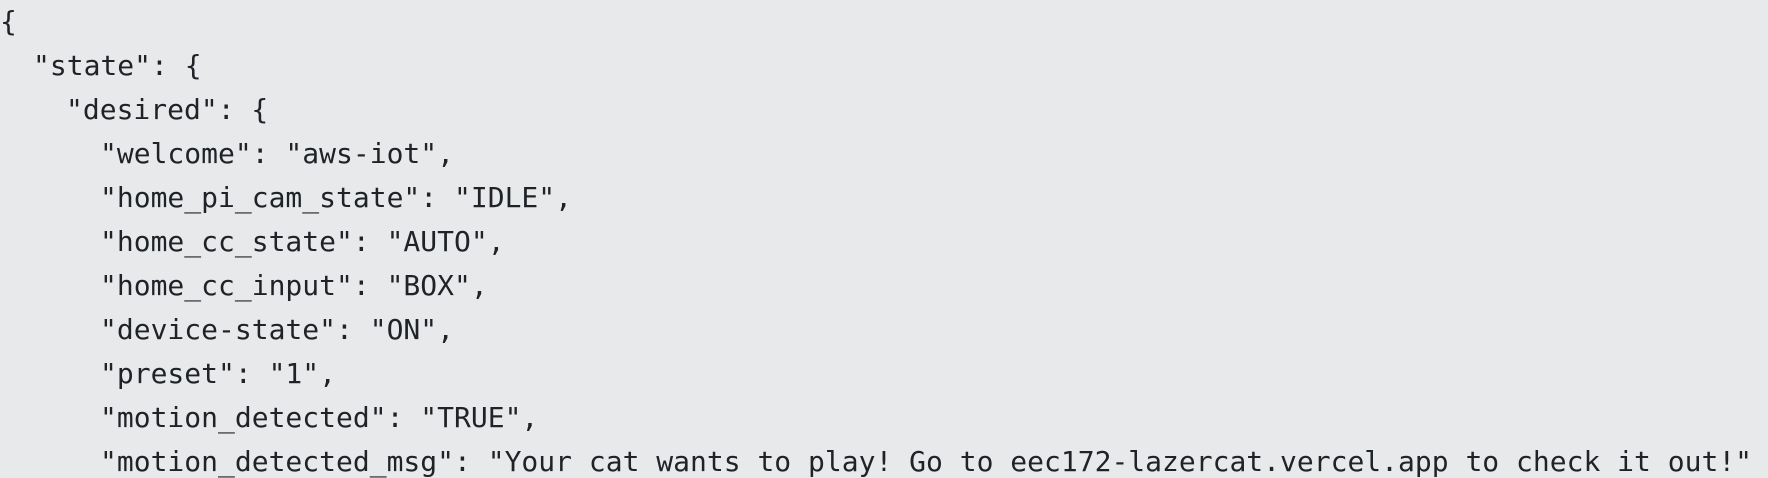  Describe the element at coordinates (277, 153) in the screenshot. I see `code-line-welcome: "welcome": "aws-iot",` at that location.